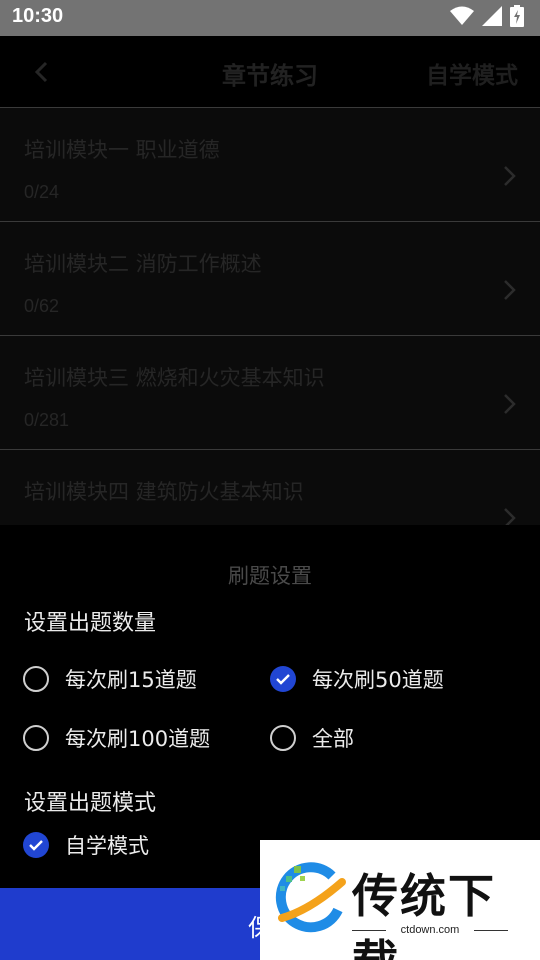  I want to click on question-count-label: 设置出题数量, so click(90, 623).